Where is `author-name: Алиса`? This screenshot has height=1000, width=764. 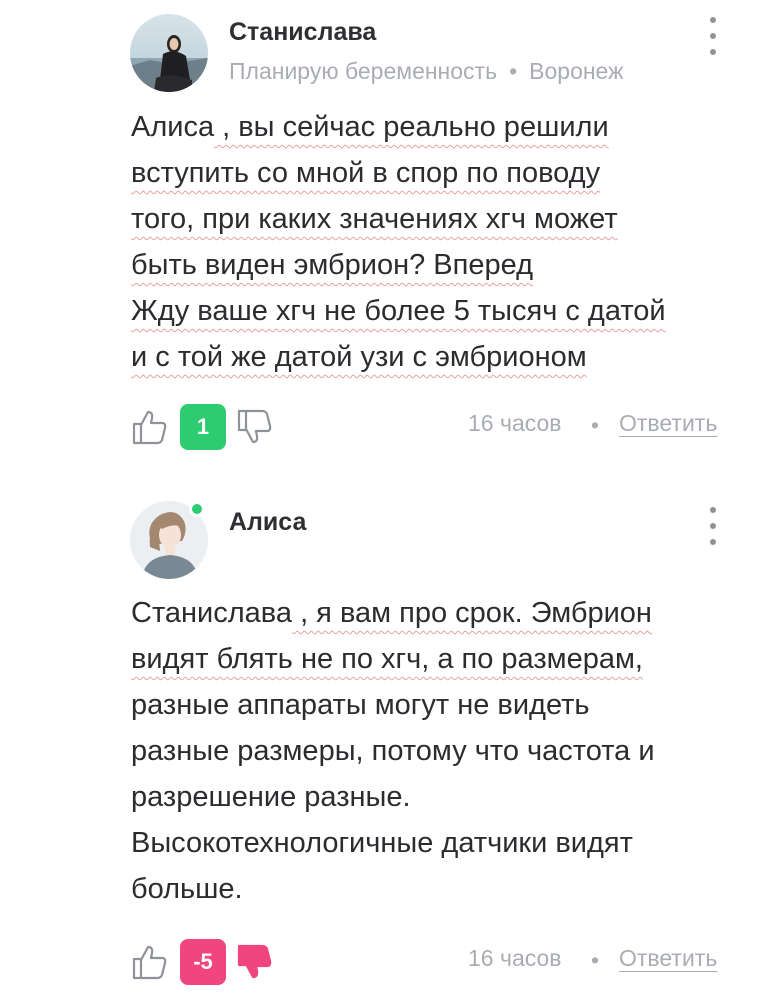
author-name: Алиса is located at coordinates (267, 522).